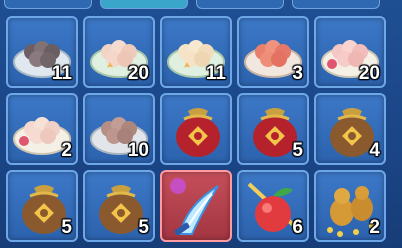 The height and width of the screenshot is (248, 402). I want to click on ice-blade-weapon-icon, so click(194, 207).